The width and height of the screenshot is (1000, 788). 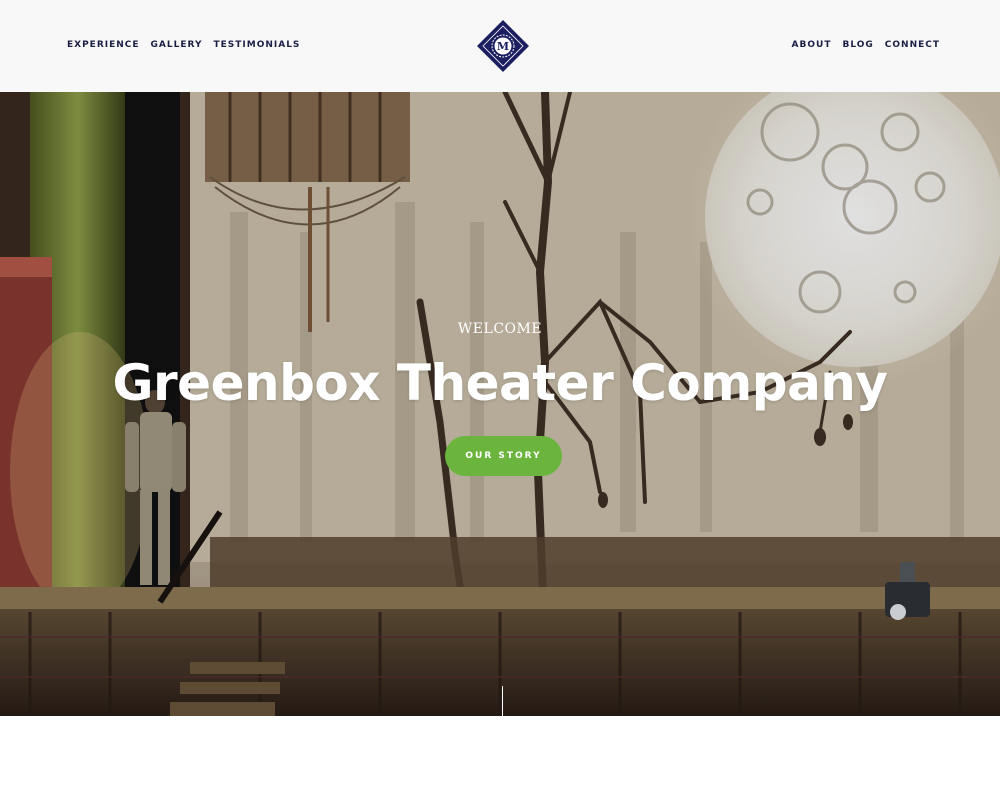 I want to click on nav-link-testimonials: TESTIMONIALS, so click(x=256, y=45).